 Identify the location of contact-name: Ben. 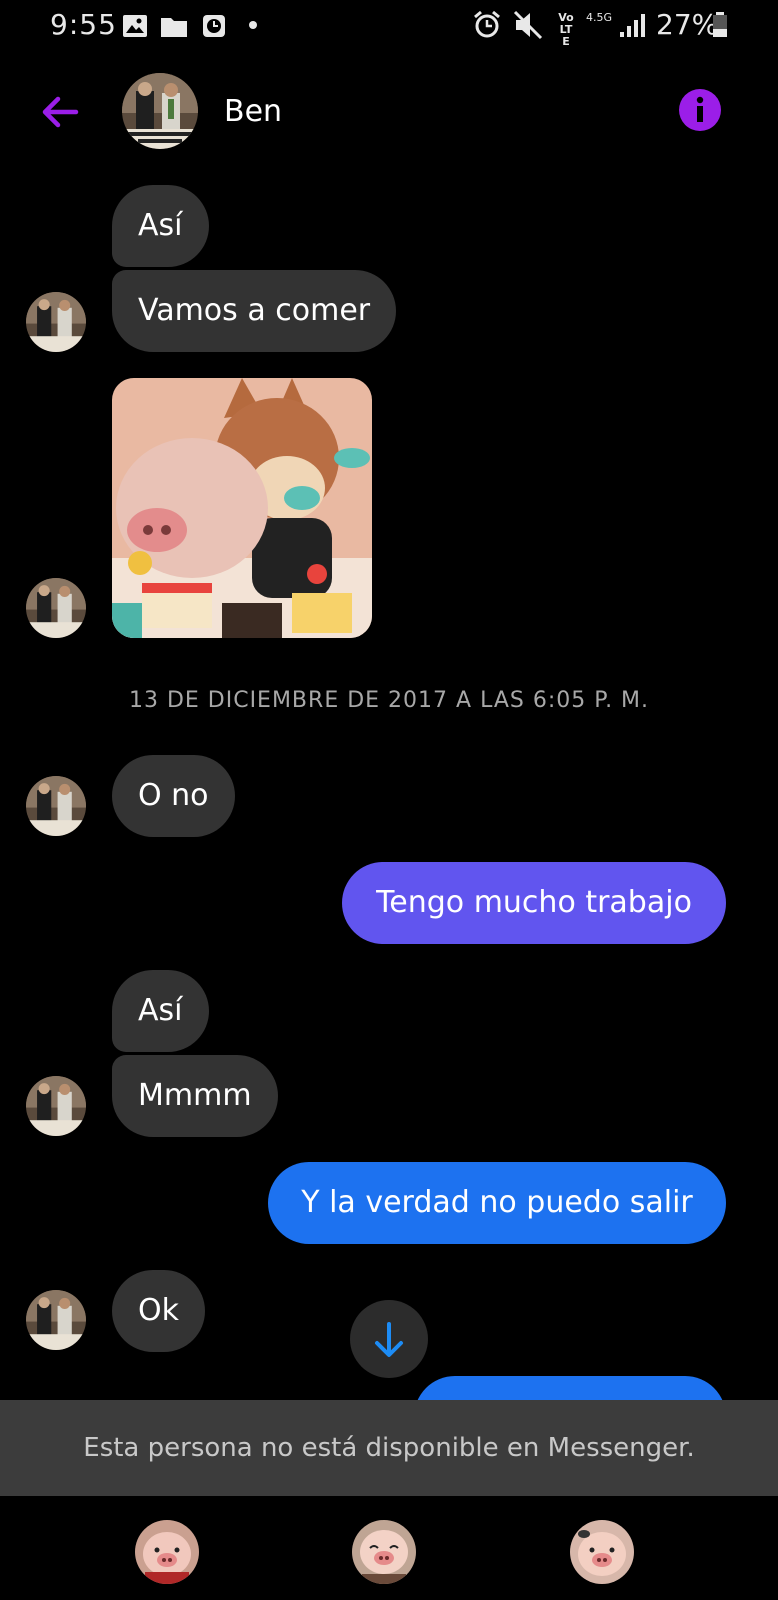
(253, 111).